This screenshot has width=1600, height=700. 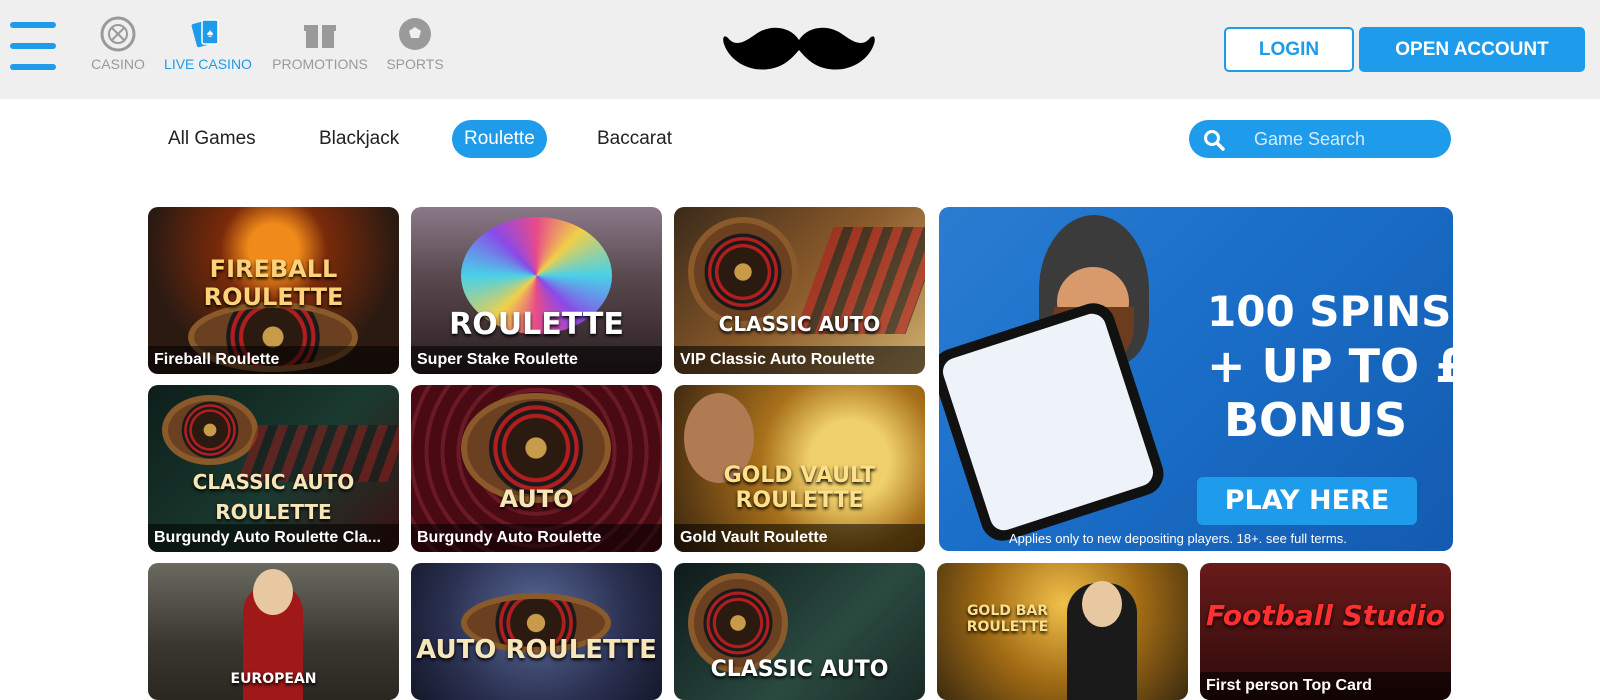 What do you see at coordinates (118, 64) in the screenshot?
I see `nav-casino-label: CASINO` at bounding box center [118, 64].